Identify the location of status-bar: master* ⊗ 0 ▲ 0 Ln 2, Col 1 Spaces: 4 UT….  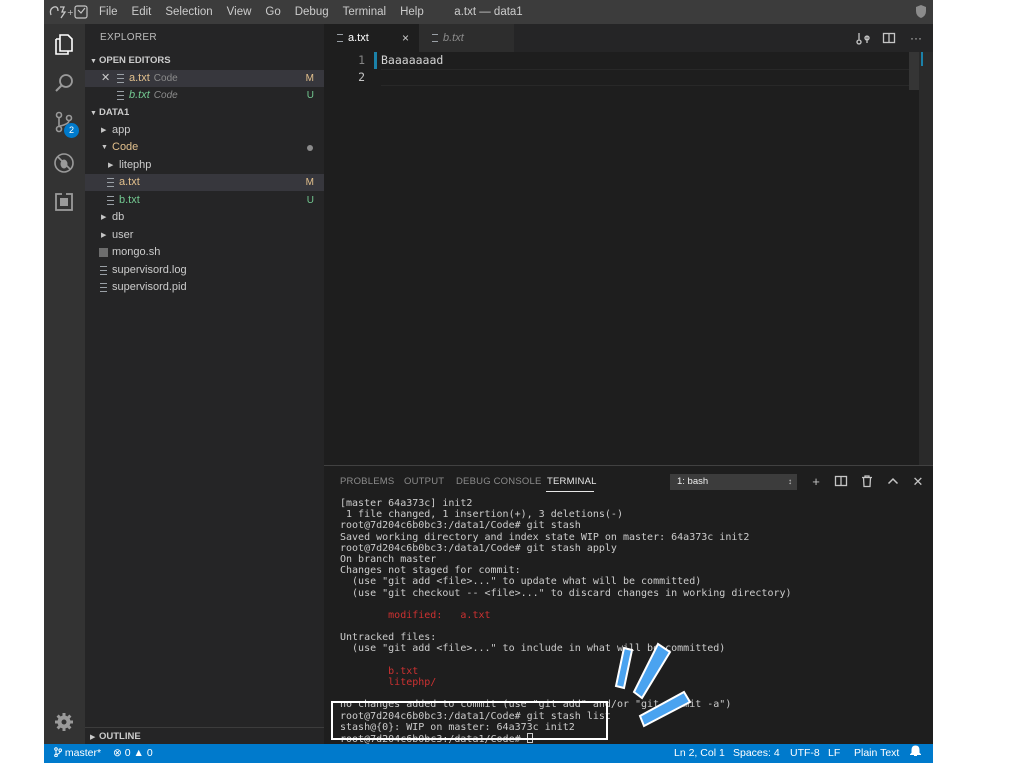
(488, 753).